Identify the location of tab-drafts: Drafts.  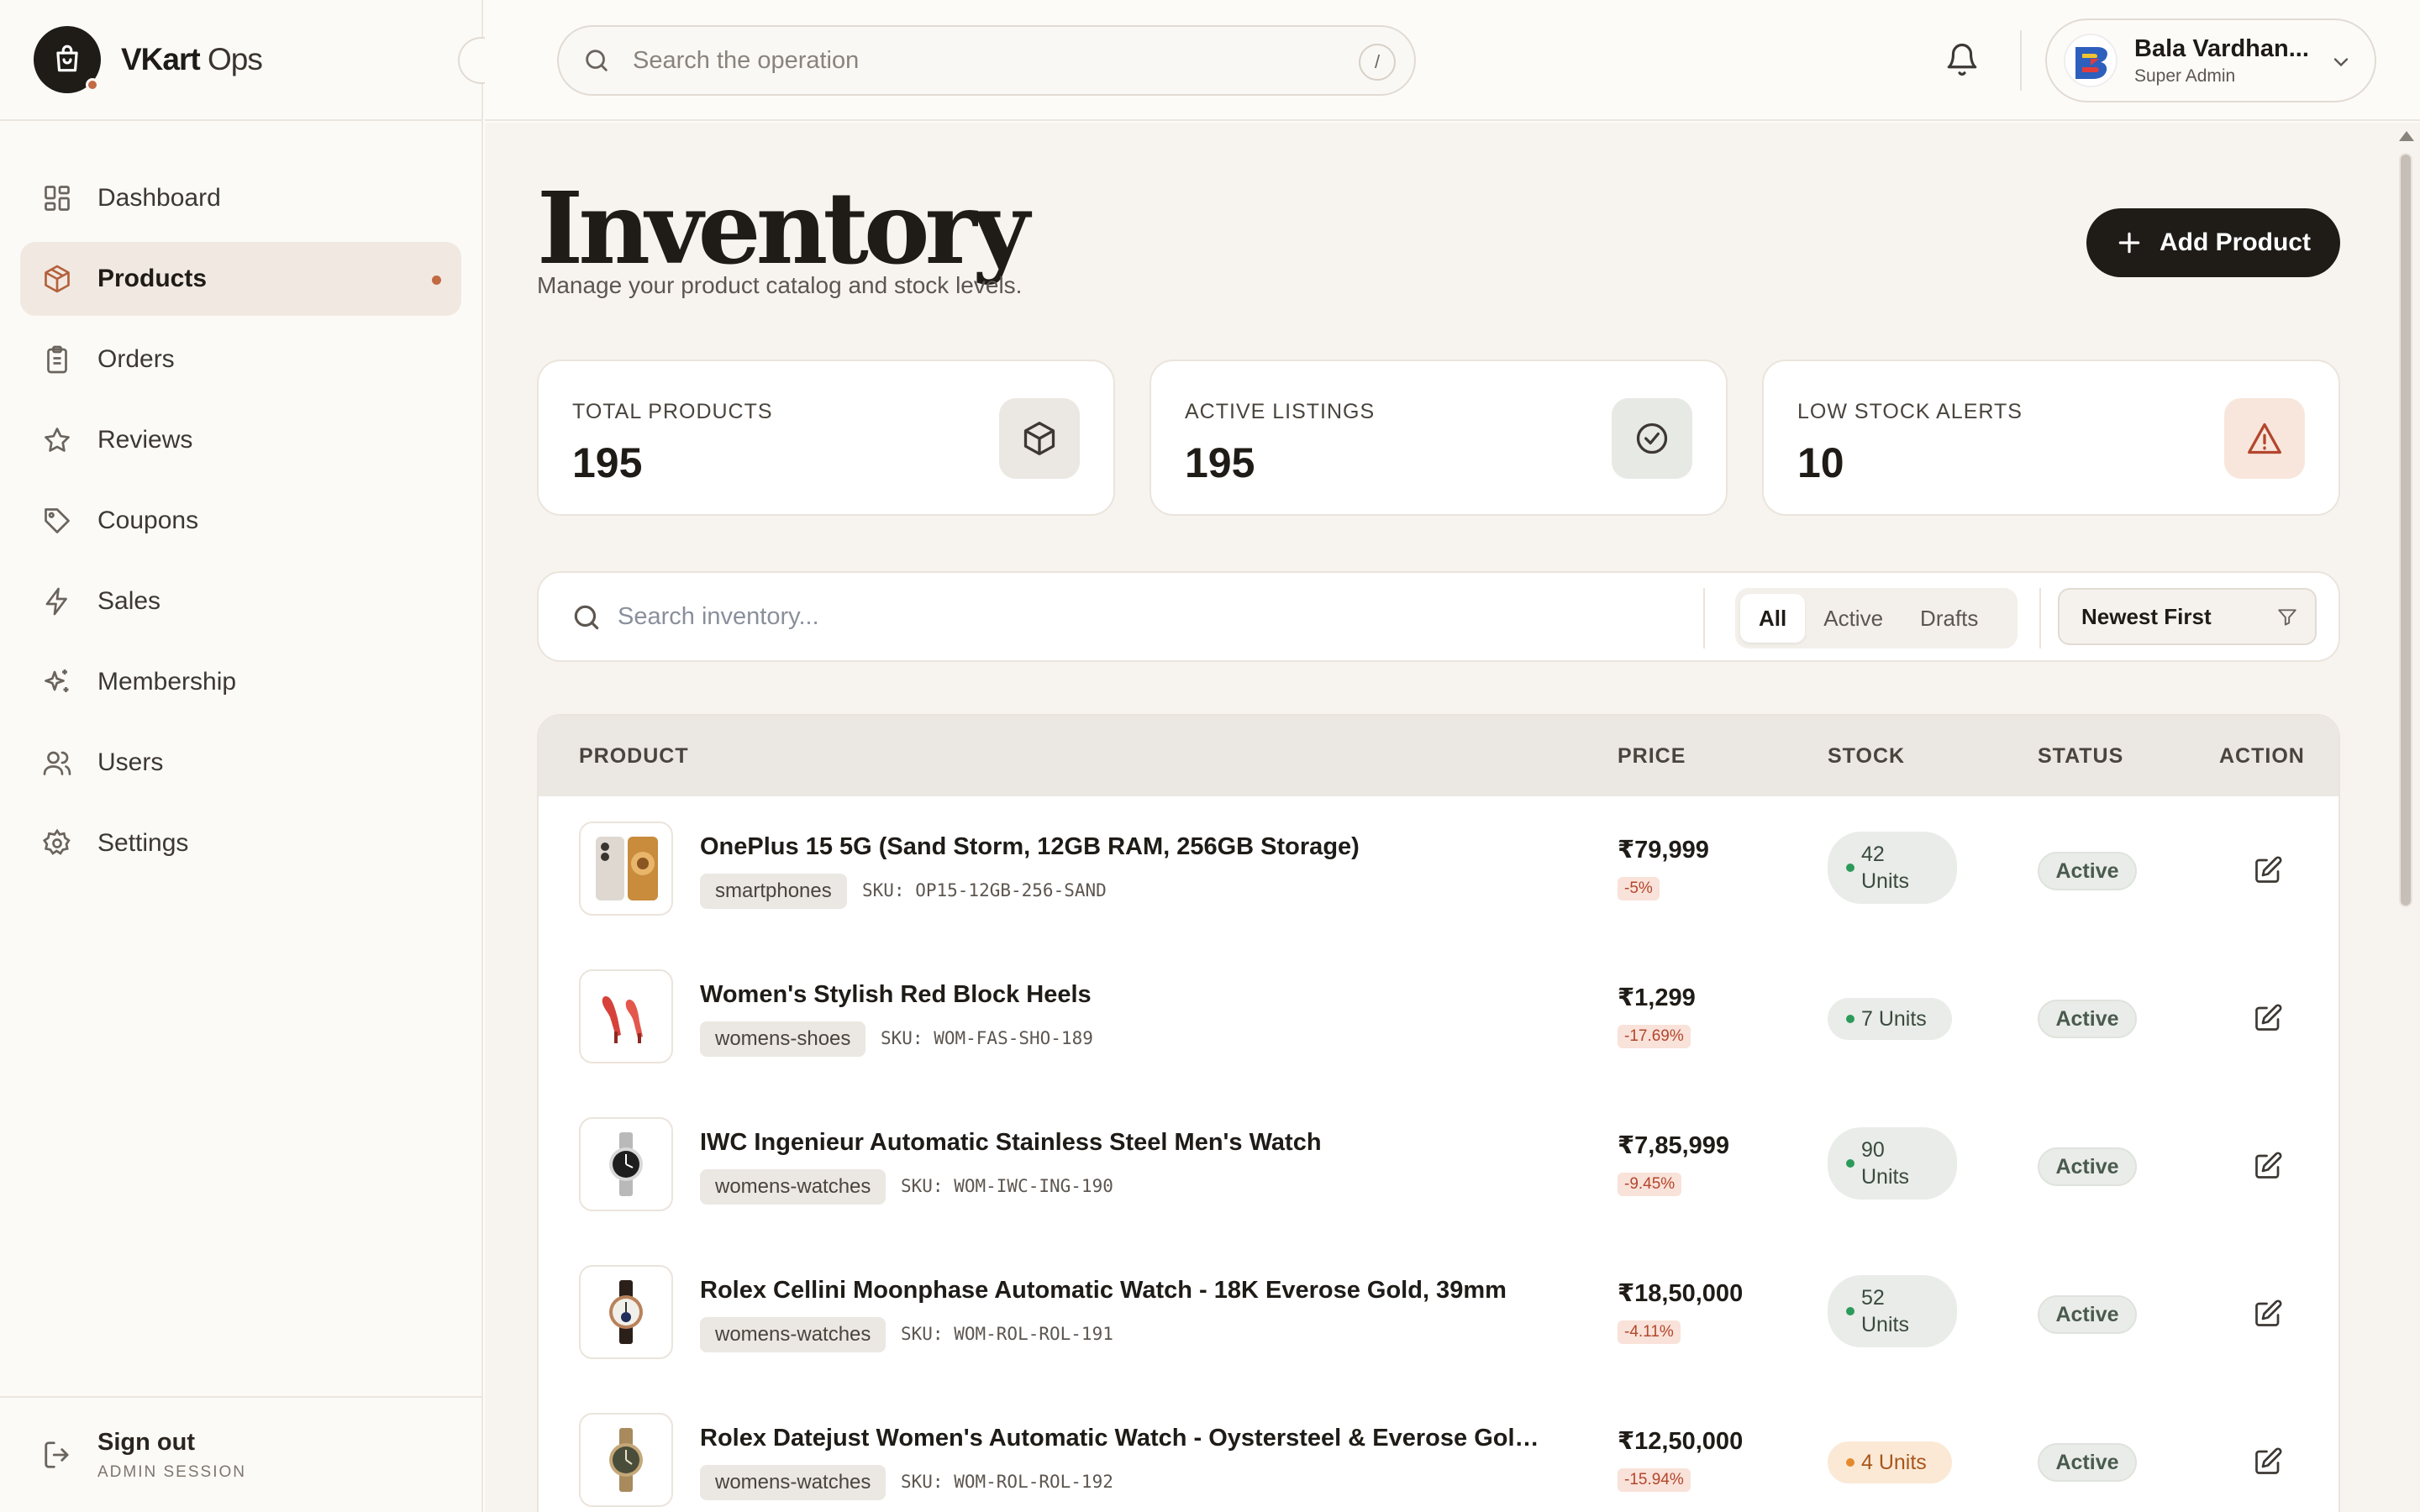
(1949, 618).